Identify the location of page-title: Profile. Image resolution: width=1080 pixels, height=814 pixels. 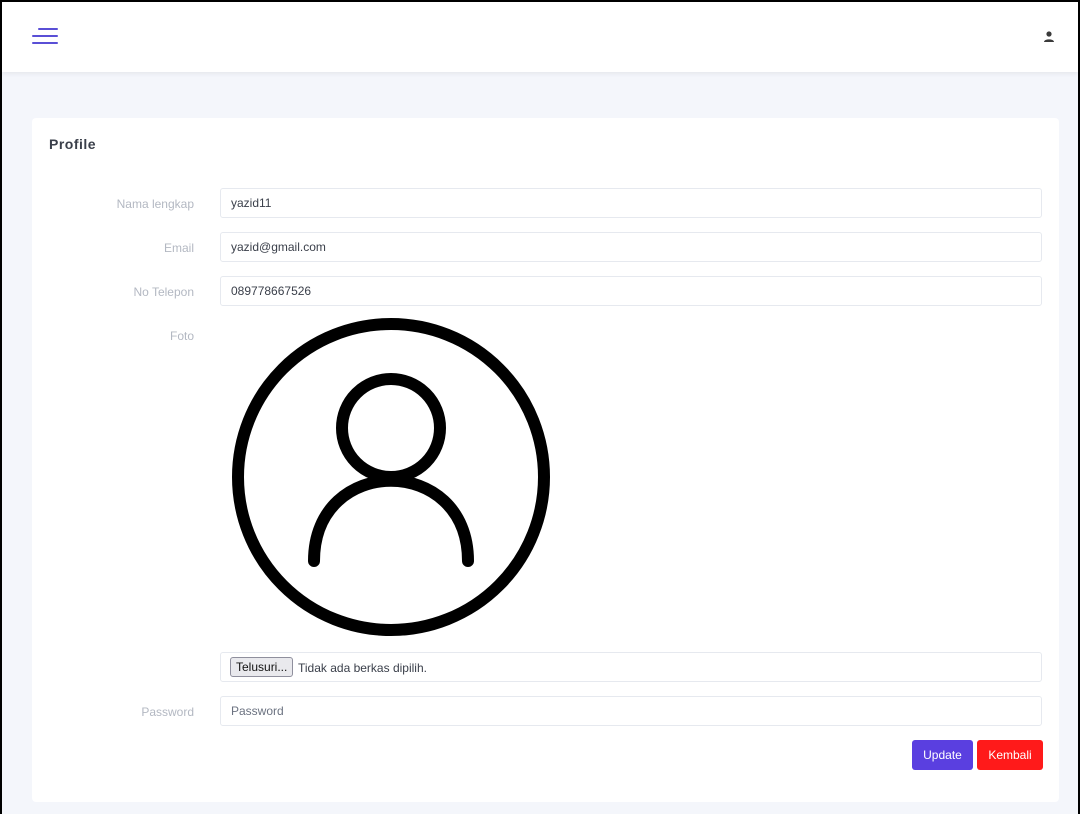
(73, 144).